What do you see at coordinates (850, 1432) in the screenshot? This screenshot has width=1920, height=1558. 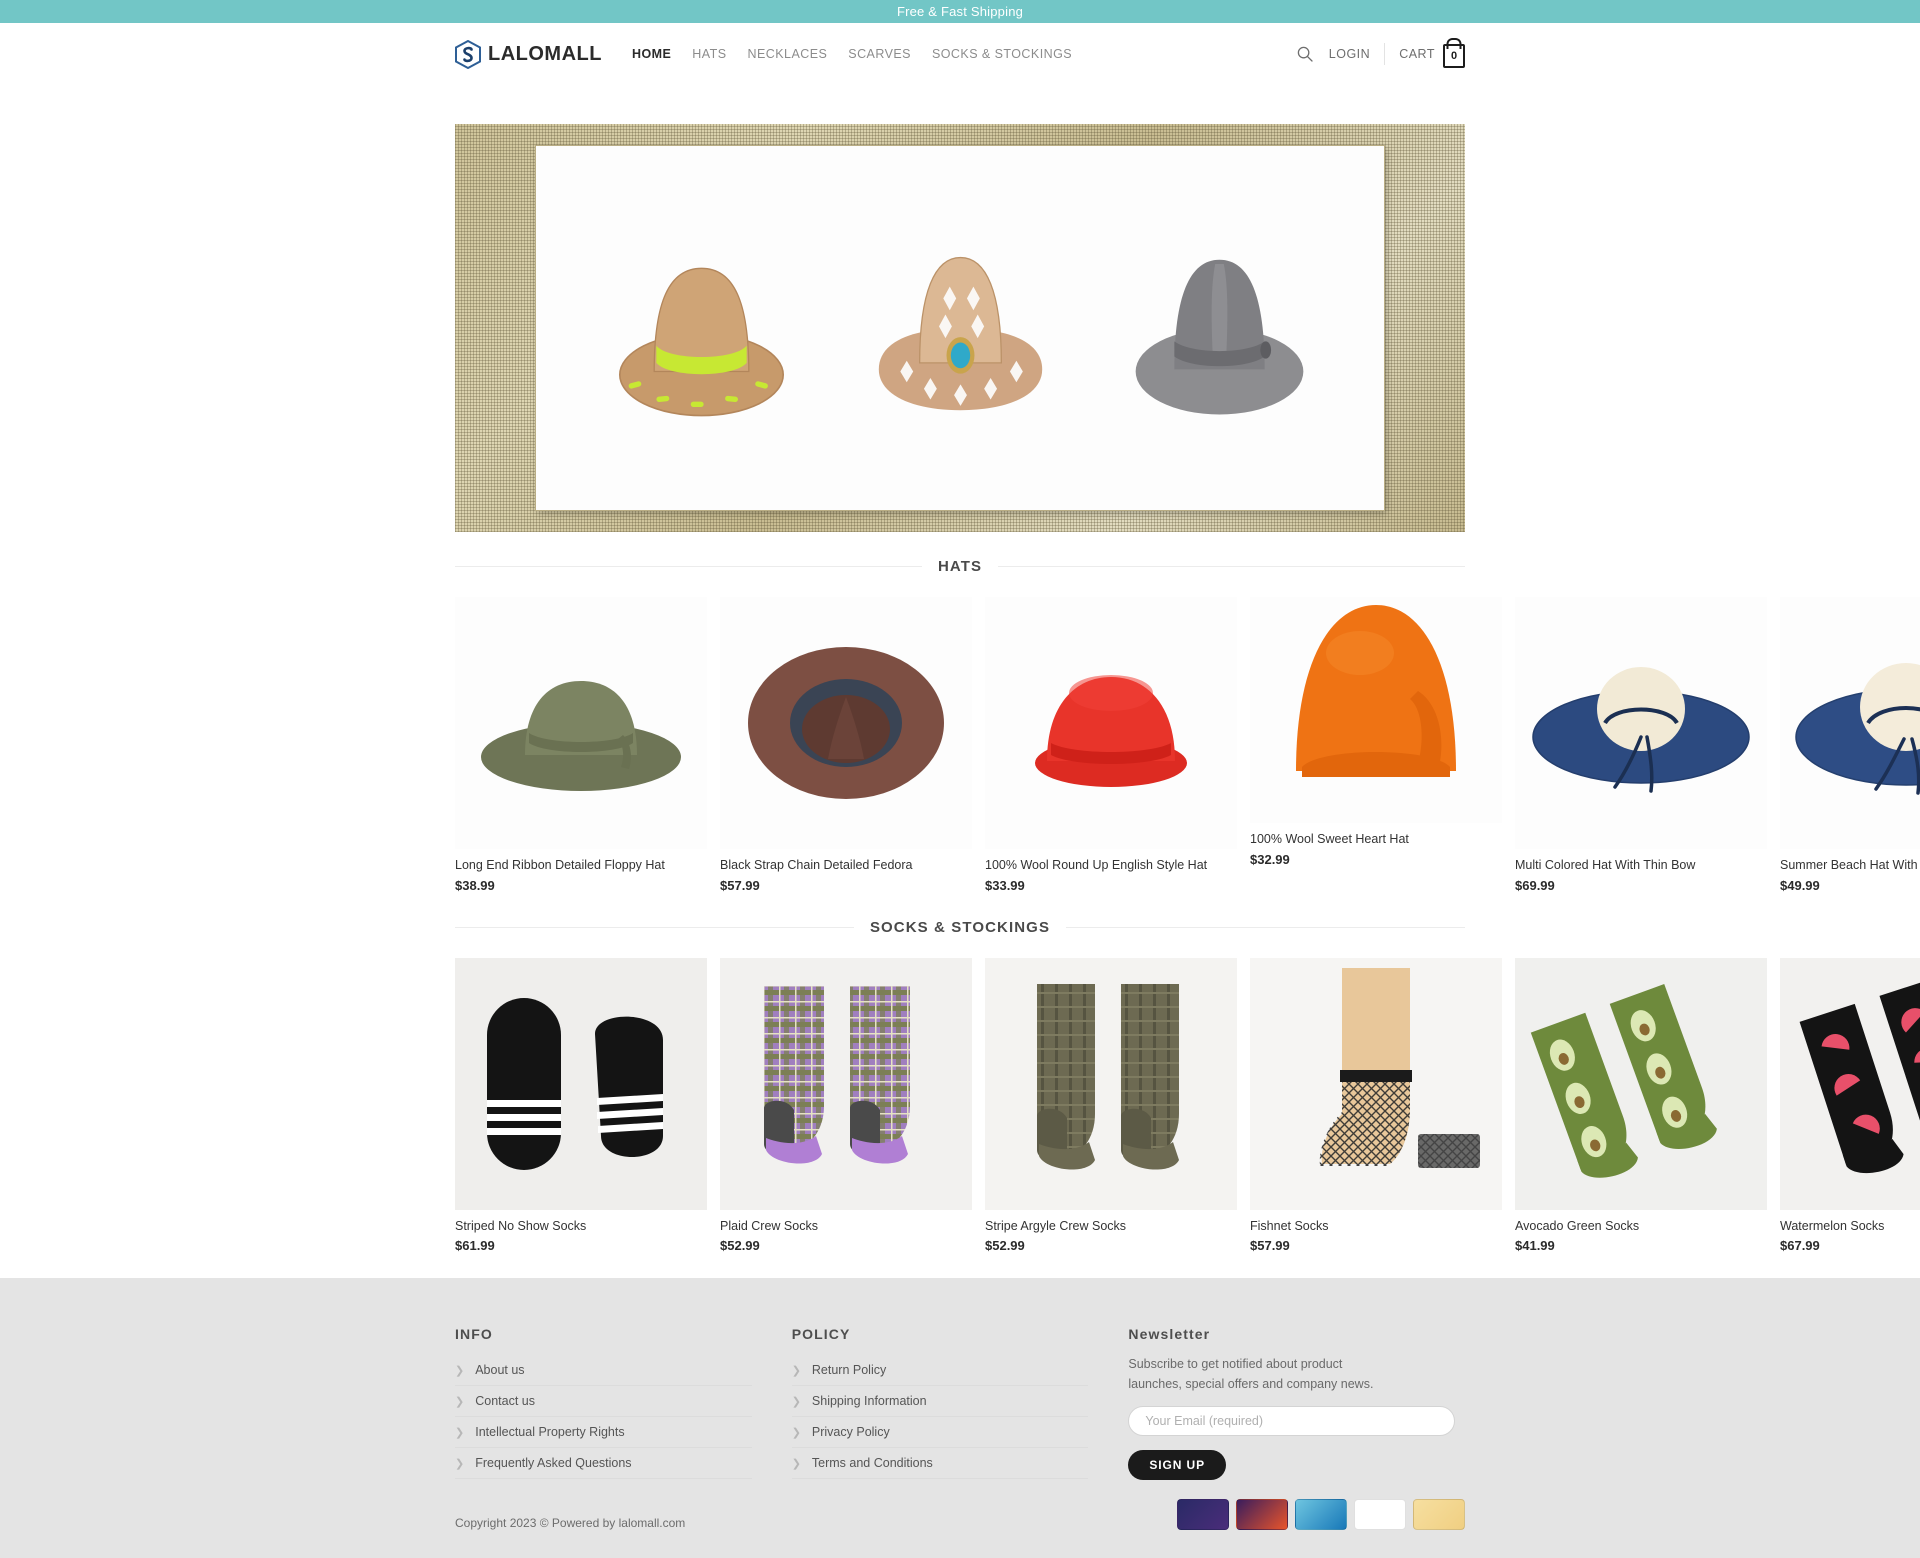 I see `footer-link-label: Privacy Policy` at bounding box center [850, 1432].